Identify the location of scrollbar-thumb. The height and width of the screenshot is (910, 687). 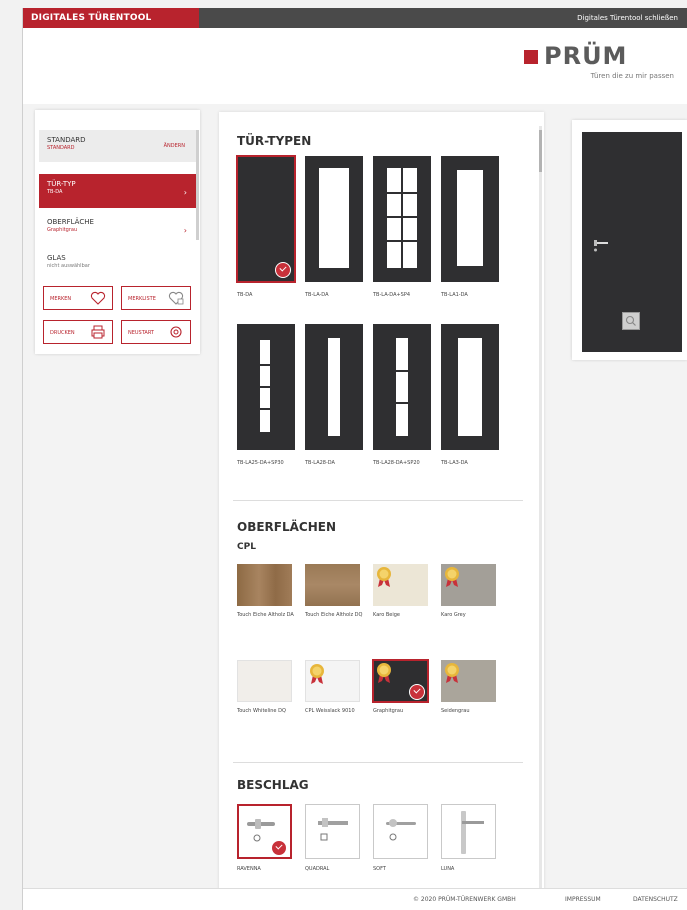
(540, 151).